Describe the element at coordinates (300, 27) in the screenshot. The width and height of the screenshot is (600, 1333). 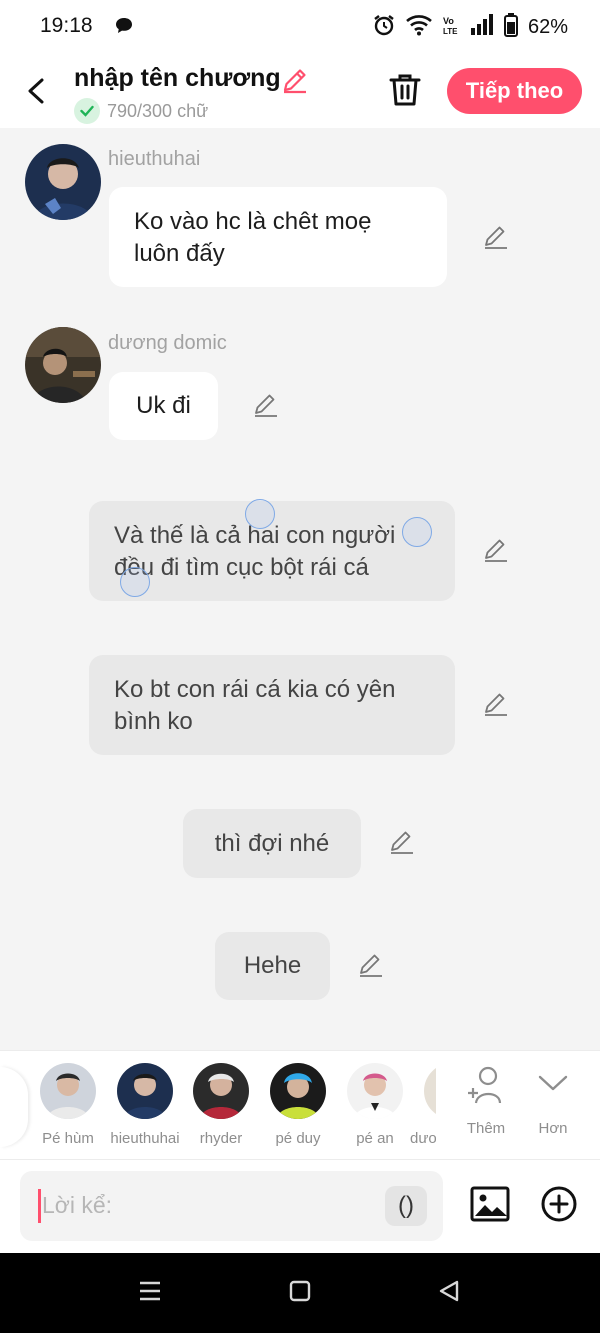
I see `status-bar: 19:18 Vo LTE 62%` at that location.